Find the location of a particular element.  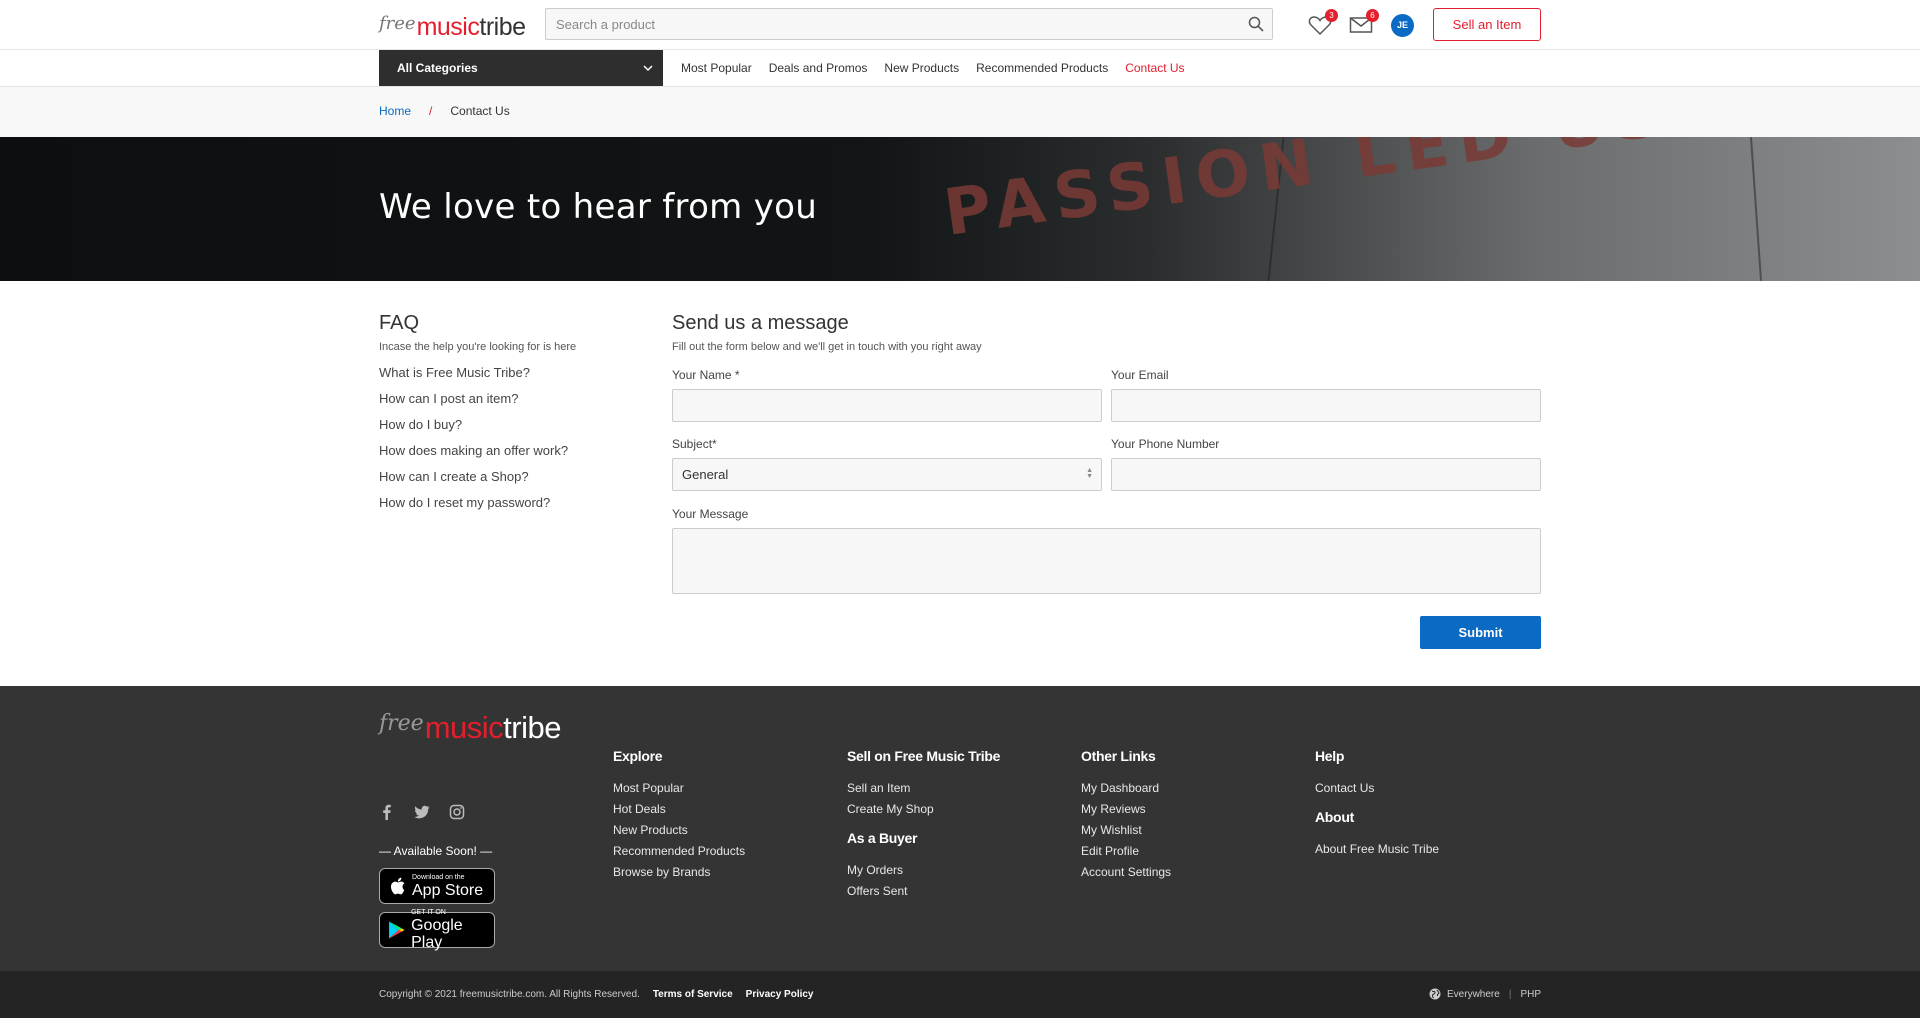

nav-new-products: New Products is located at coordinates (921, 68).